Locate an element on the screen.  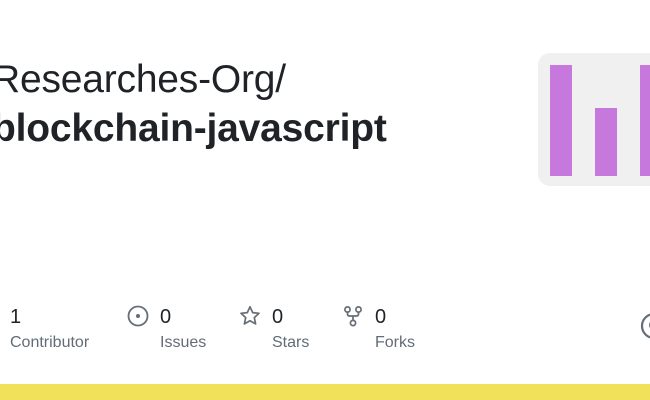
repo-owner: Researches-Org/ is located at coordinates (143, 79).